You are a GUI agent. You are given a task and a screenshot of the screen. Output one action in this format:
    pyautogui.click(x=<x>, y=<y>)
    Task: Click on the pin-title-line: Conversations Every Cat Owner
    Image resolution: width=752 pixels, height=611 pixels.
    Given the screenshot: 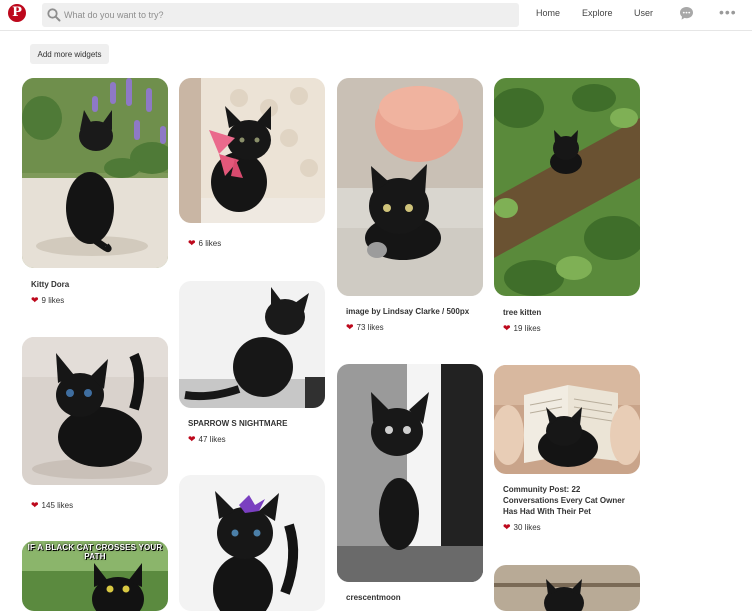 What is the action you would take?
    pyautogui.click(x=564, y=500)
    